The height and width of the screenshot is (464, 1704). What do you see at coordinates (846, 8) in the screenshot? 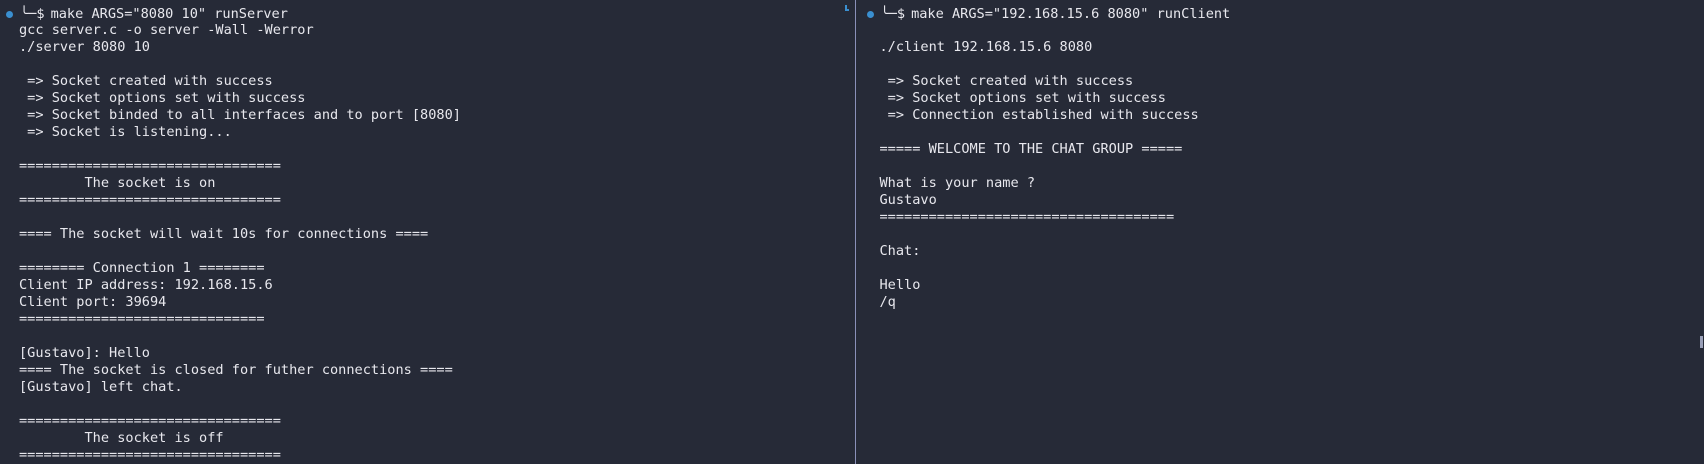
I see `pane-corner-icon` at bounding box center [846, 8].